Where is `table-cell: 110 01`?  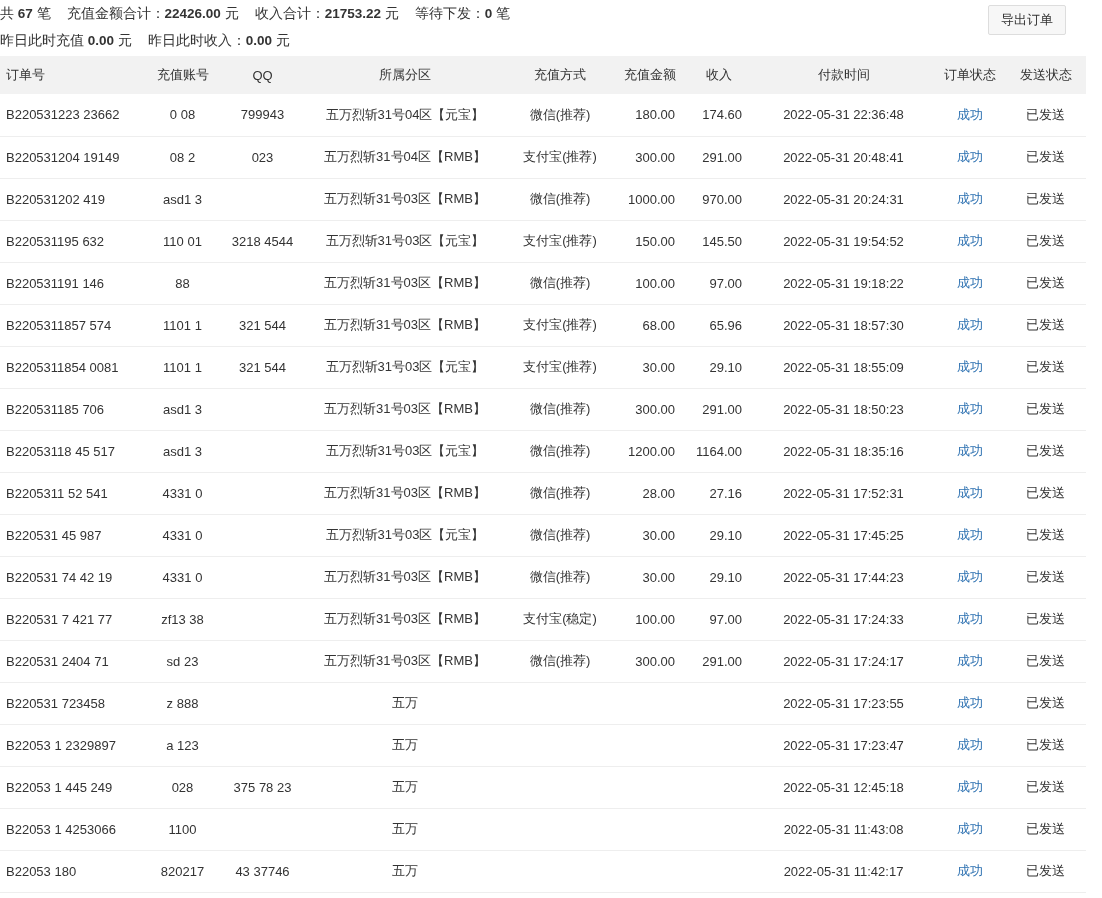
table-cell: 110 01 is located at coordinates (182, 241).